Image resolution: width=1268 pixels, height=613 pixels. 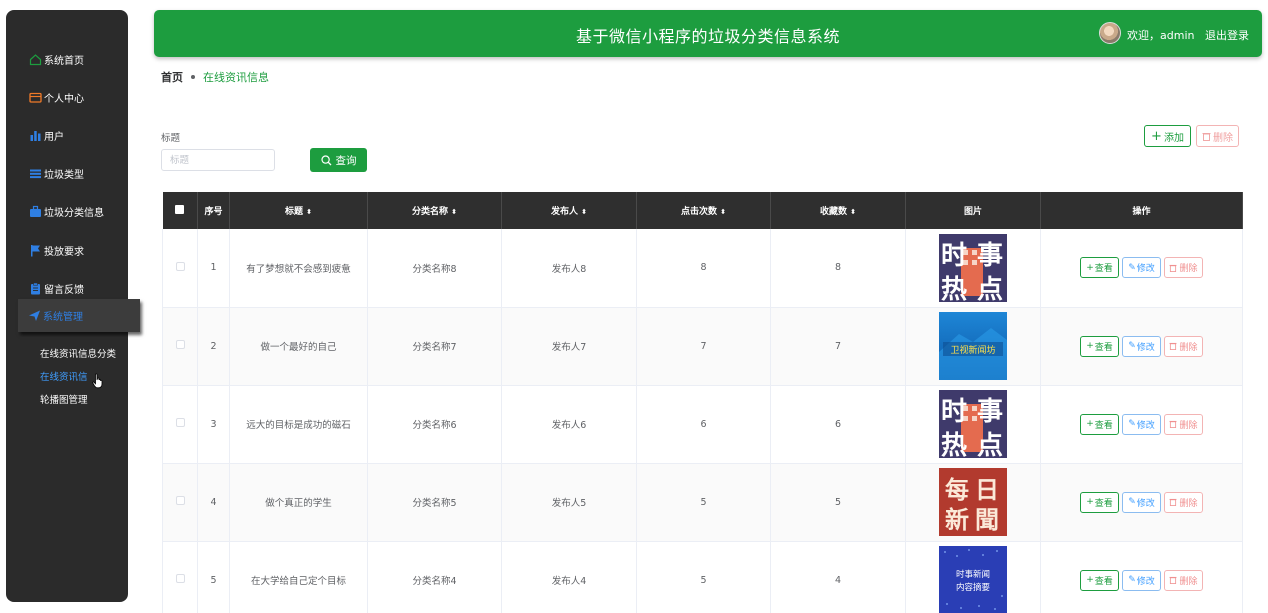 I want to click on row-thumbnail: 每 日 新 聞, so click(x=973, y=502).